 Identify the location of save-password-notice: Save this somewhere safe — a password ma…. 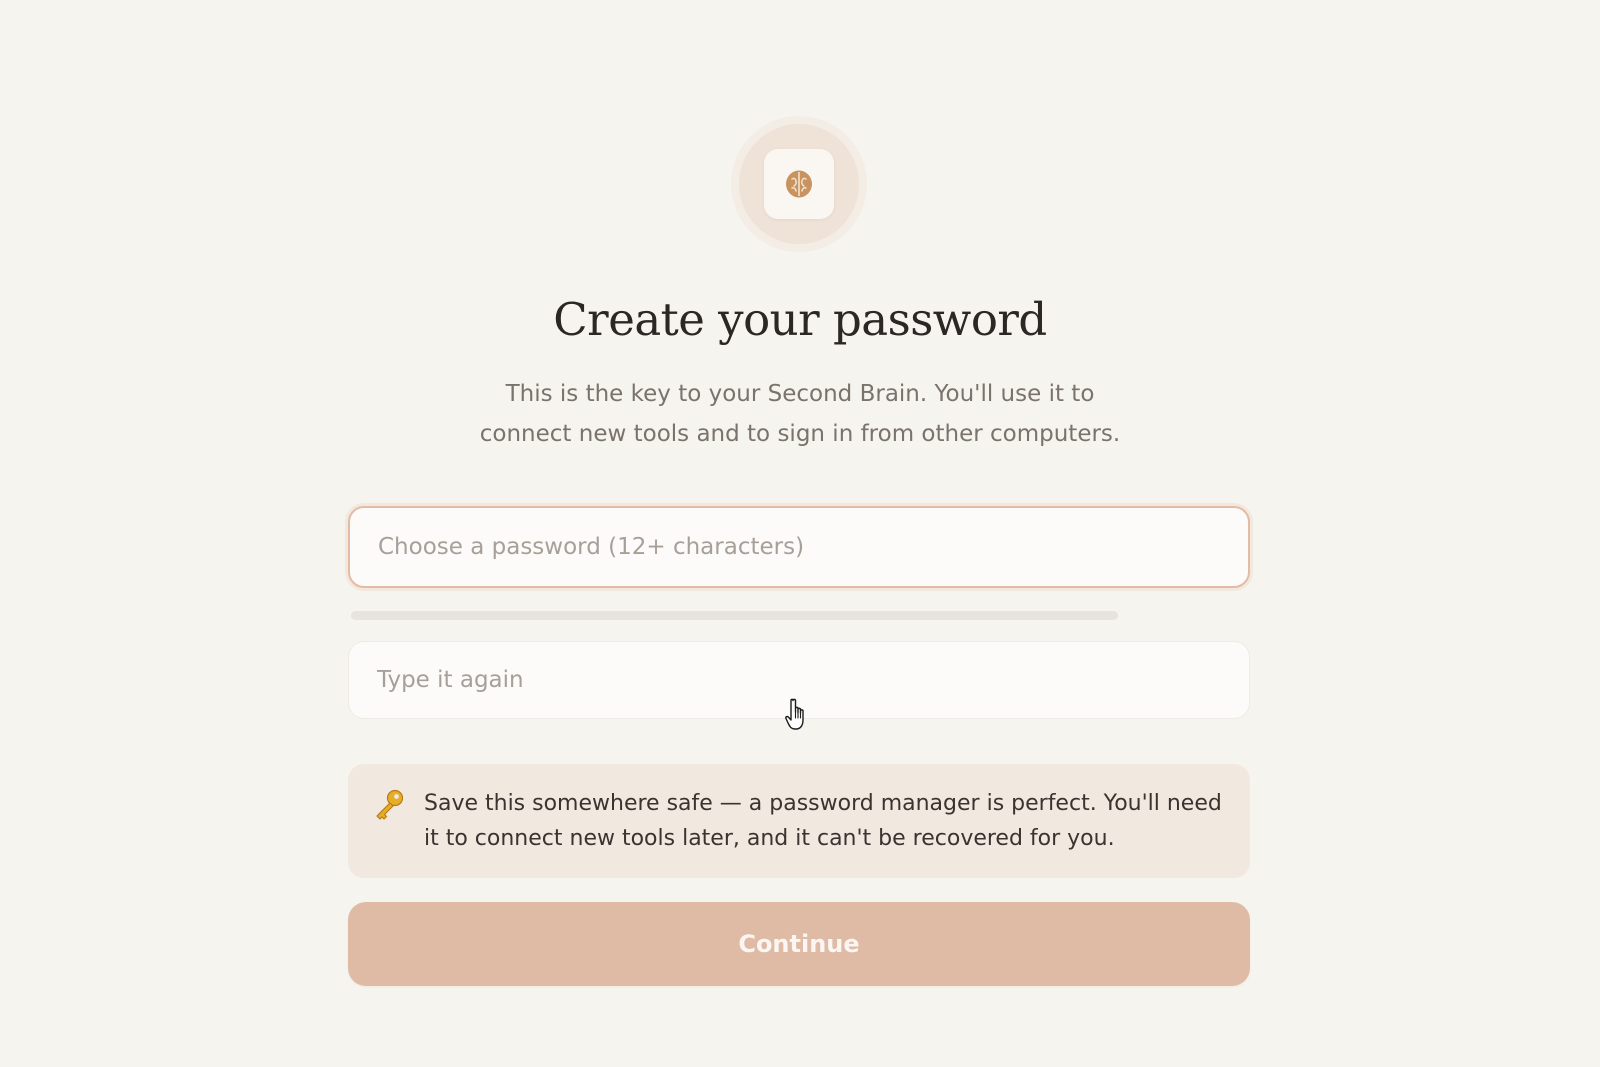
(799, 821).